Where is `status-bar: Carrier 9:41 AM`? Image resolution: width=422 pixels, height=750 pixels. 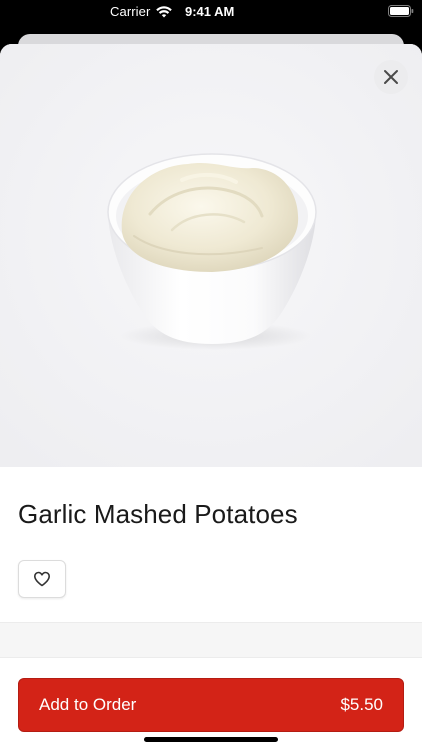 status-bar: Carrier 9:41 AM is located at coordinates (211, 12).